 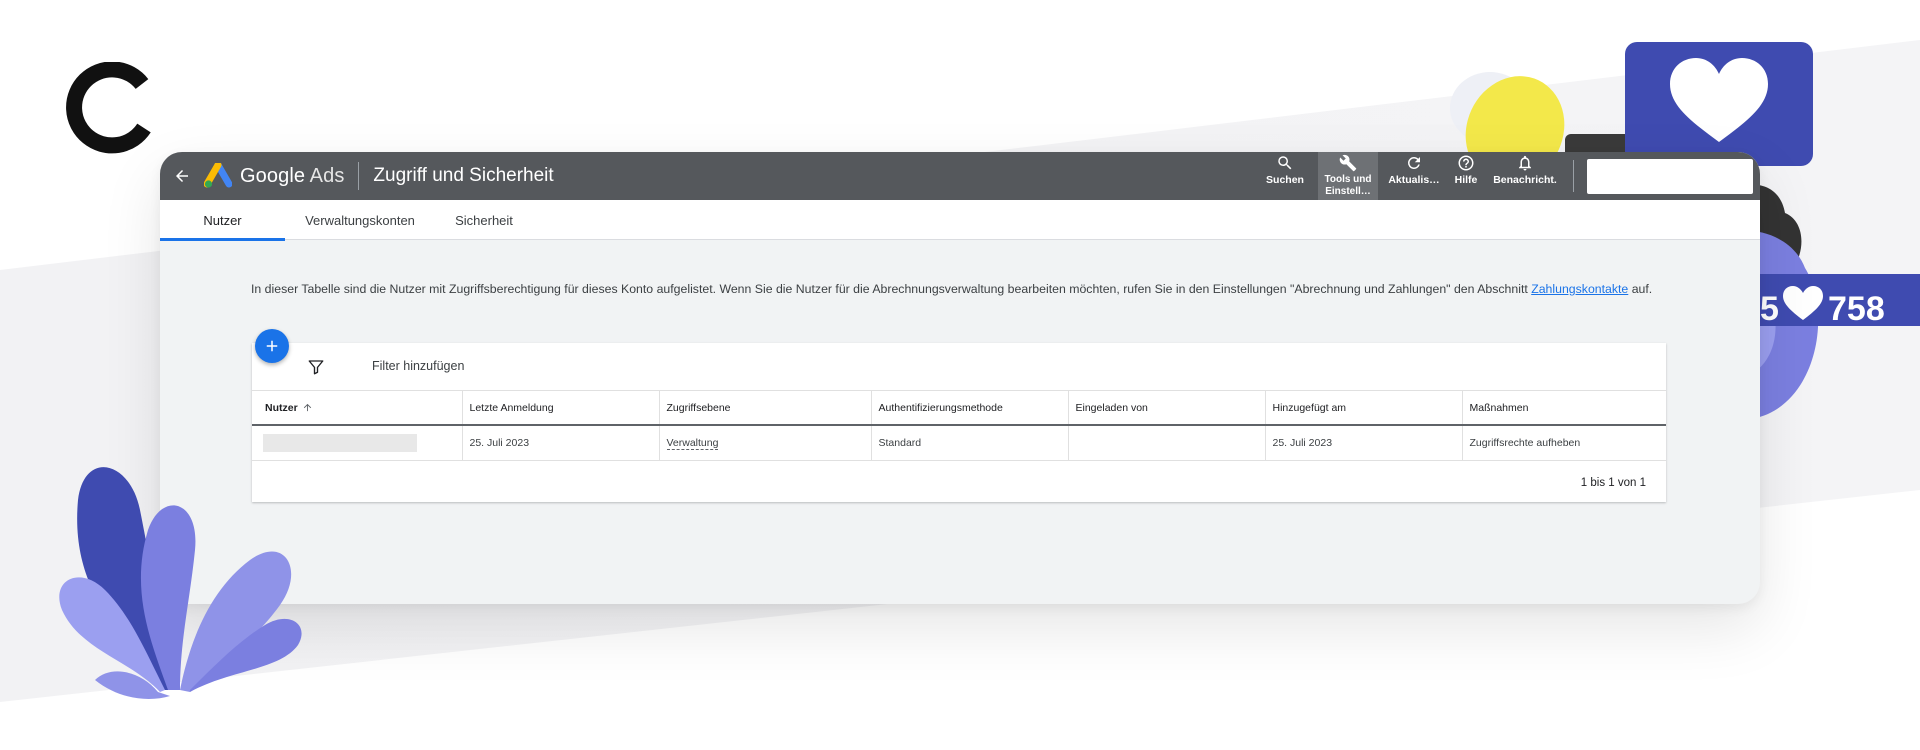 I want to click on column-header-actions: Maßnahmen, so click(x=1564, y=408).